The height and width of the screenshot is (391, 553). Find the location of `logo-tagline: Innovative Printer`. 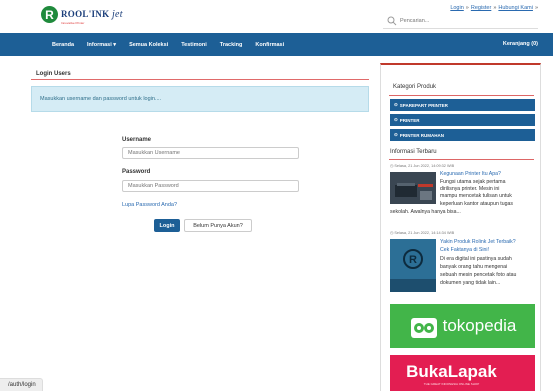

logo-tagline: Innovative Printer is located at coordinates (73, 23).